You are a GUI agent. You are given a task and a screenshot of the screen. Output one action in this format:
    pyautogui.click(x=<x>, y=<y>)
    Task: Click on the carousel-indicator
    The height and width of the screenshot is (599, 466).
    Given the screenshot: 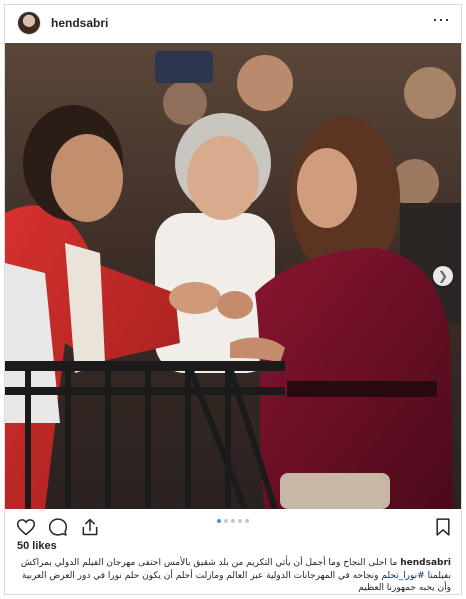 What is the action you would take?
    pyautogui.click(x=233, y=521)
    